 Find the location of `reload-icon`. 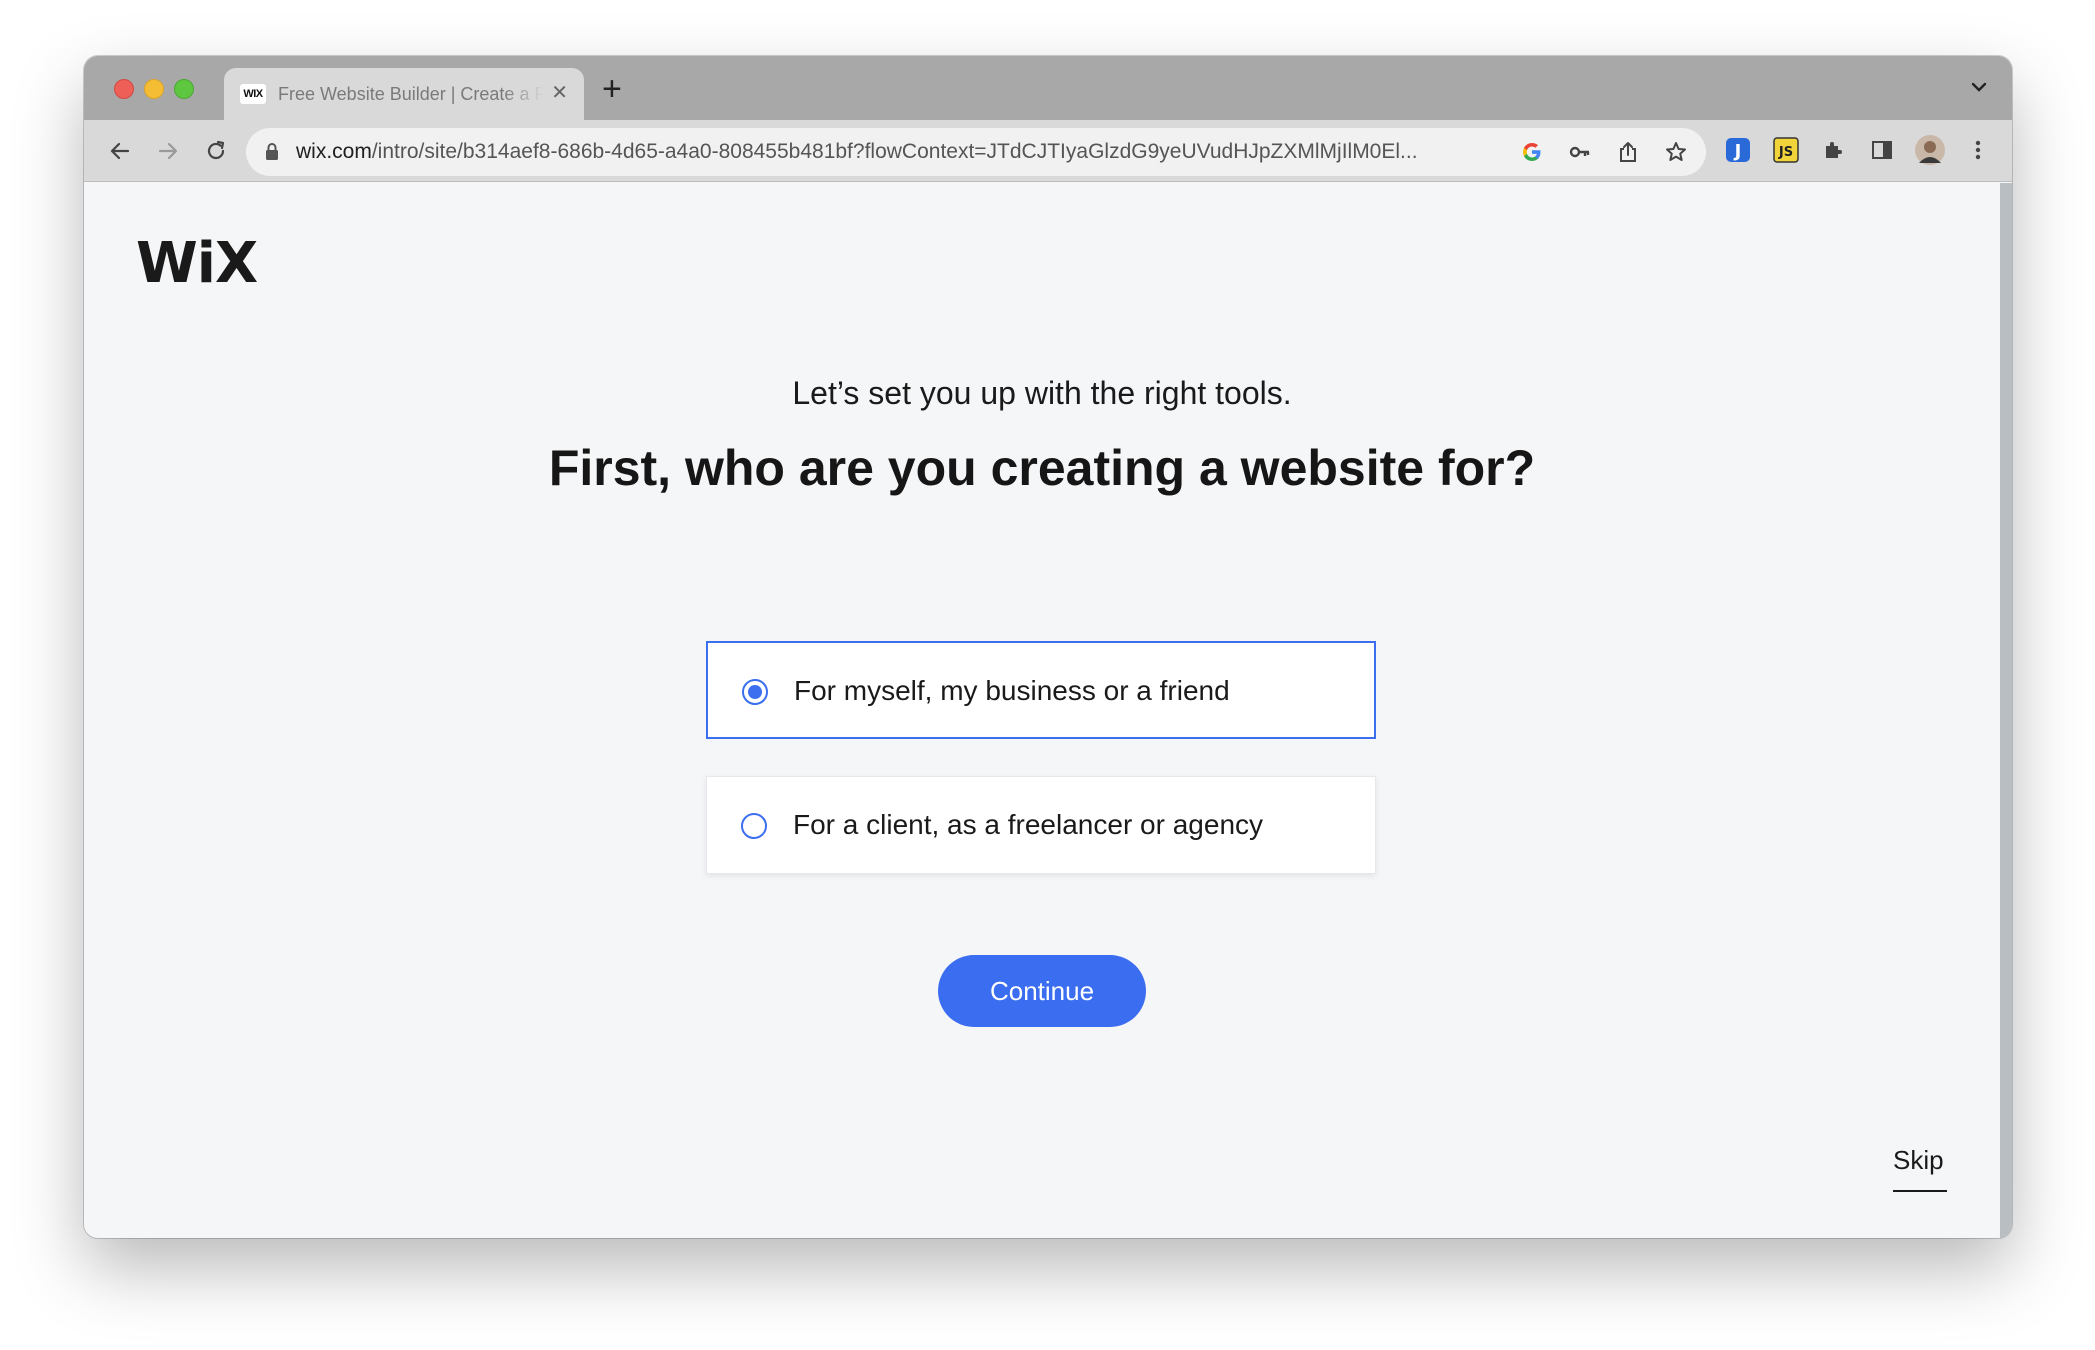

reload-icon is located at coordinates (216, 151).